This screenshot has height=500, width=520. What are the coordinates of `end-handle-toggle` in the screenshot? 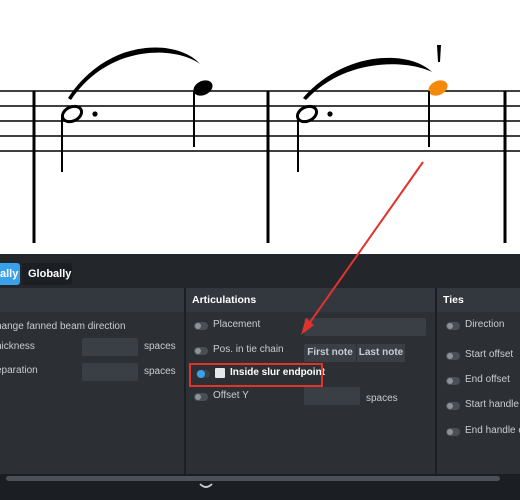 It's located at (453, 432).